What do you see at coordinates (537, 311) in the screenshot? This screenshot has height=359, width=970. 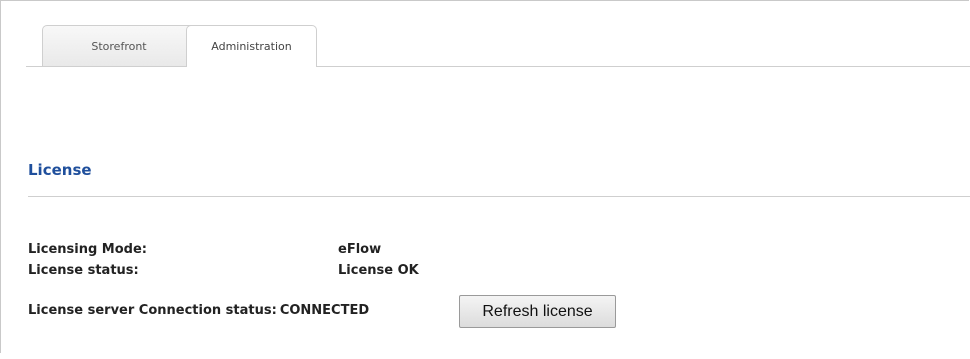 I see `refresh-license-button: Refresh license` at bounding box center [537, 311].